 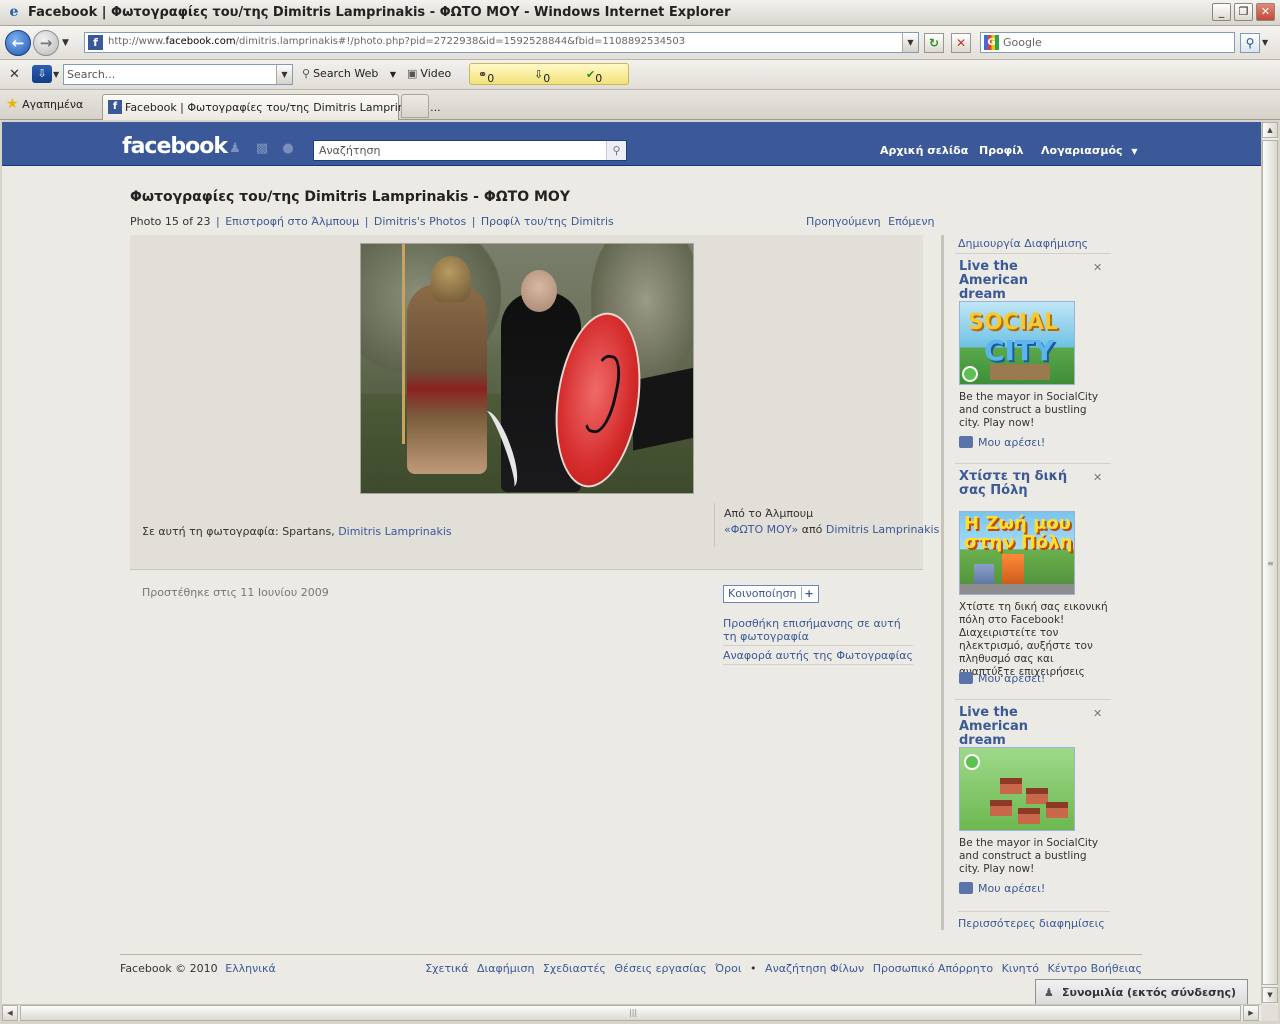 What do you see at coordinates (14, 12) in the screenshot?
I see `ie-logo-icon: e` at bounding box center [14, 12].